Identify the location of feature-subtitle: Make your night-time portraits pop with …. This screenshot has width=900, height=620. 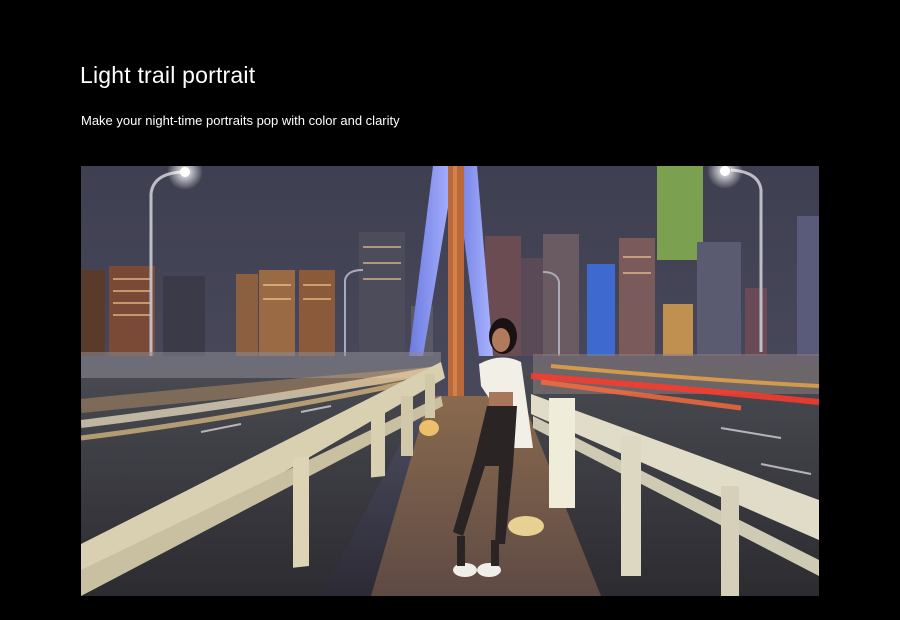
(240, 120).